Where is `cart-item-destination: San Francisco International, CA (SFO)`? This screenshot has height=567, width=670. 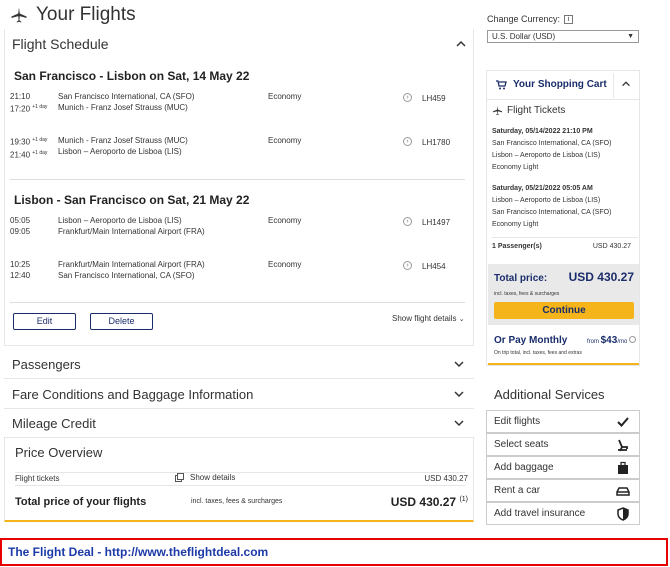 cart-item-destination: San Francisco International, CA (SFO) is located at coordinates (552, 212).